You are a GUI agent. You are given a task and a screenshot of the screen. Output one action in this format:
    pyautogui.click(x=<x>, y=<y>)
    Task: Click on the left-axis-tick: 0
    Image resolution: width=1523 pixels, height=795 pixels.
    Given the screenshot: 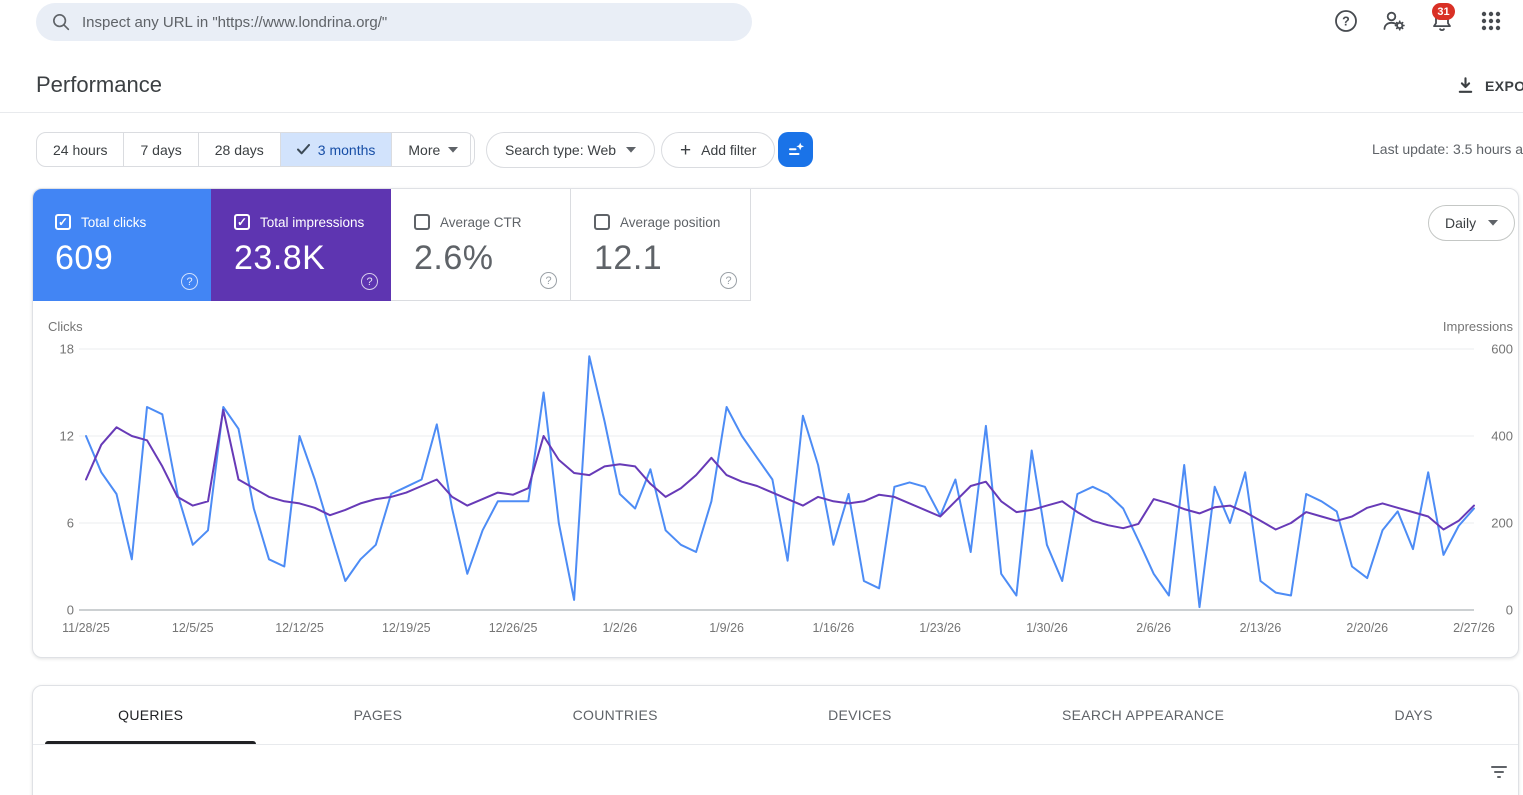 What is the action you would take?
    pyautogui.click(x=70, y=610)
    